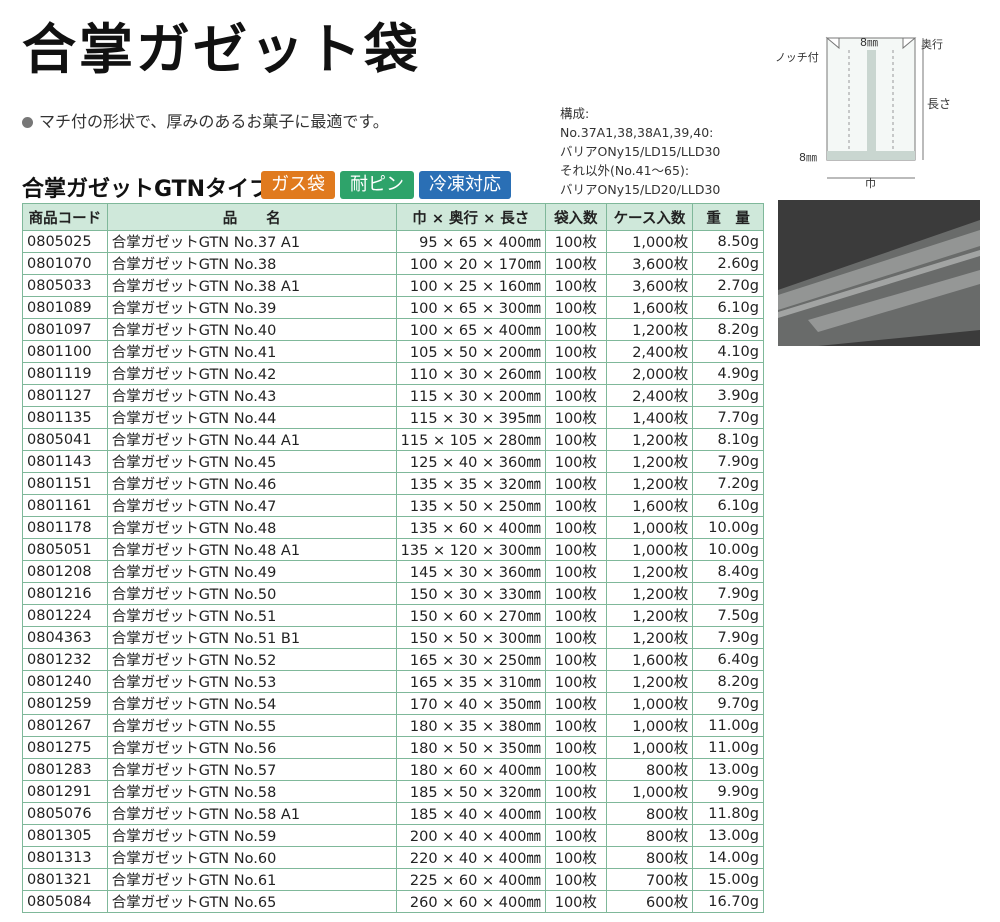  Describe the element at coordinates (728, 571) in the screenshot. I see `cell-weight: 8.40g` at that location.